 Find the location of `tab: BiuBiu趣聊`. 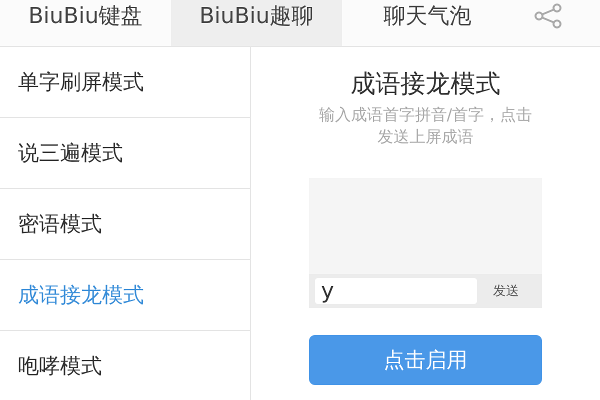

tab: BiuBiu趣聊 is located at coordinates (256, 23).